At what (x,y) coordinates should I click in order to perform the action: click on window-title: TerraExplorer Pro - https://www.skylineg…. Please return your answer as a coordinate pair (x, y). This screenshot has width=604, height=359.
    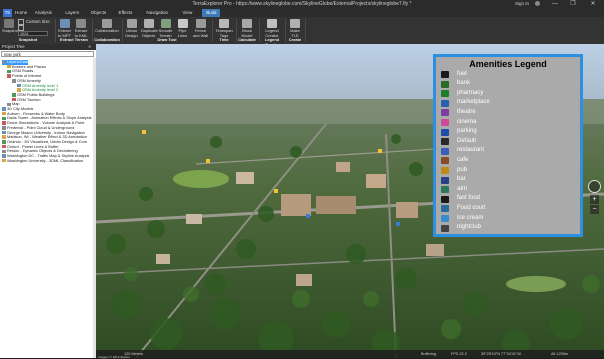
    Looking at the image, I should click on (302, 4).